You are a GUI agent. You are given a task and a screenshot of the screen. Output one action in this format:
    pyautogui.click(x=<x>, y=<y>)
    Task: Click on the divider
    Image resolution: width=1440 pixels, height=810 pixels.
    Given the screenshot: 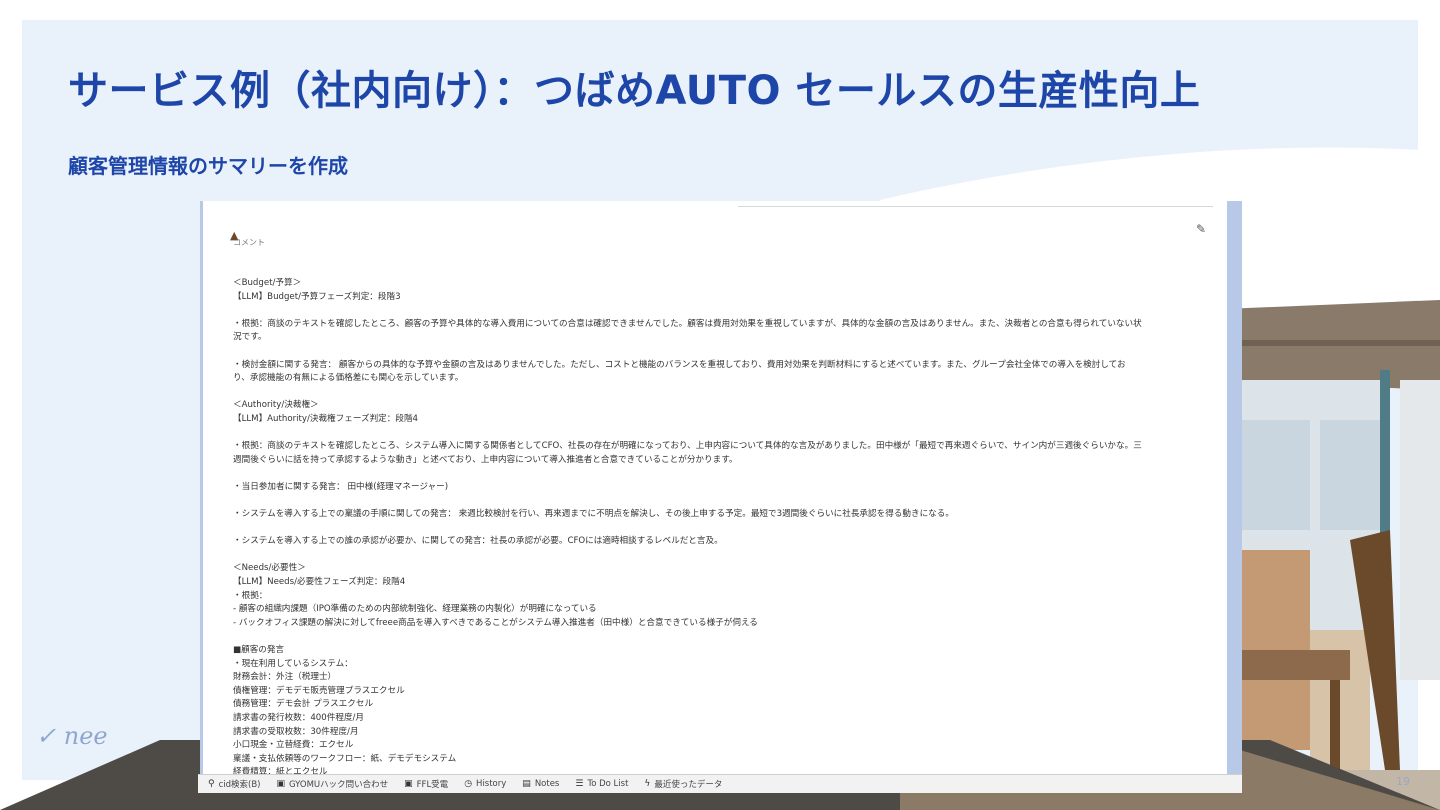 What is the action you would take?
    pyautogui.click(x=975, y=206)
    